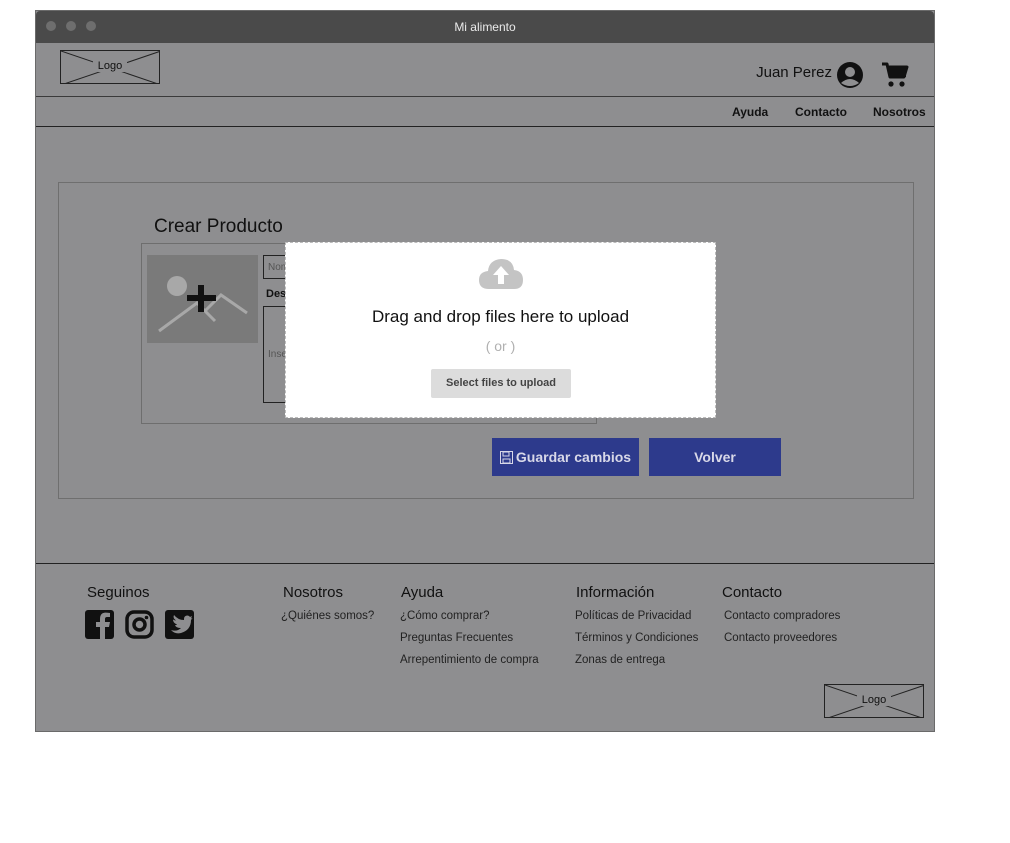 The height and width of the screenshot is (843, 1010). Describe the element at coordinates (615, 592) in the screenshot. I see `footer-informacion-title: Información` at that location.